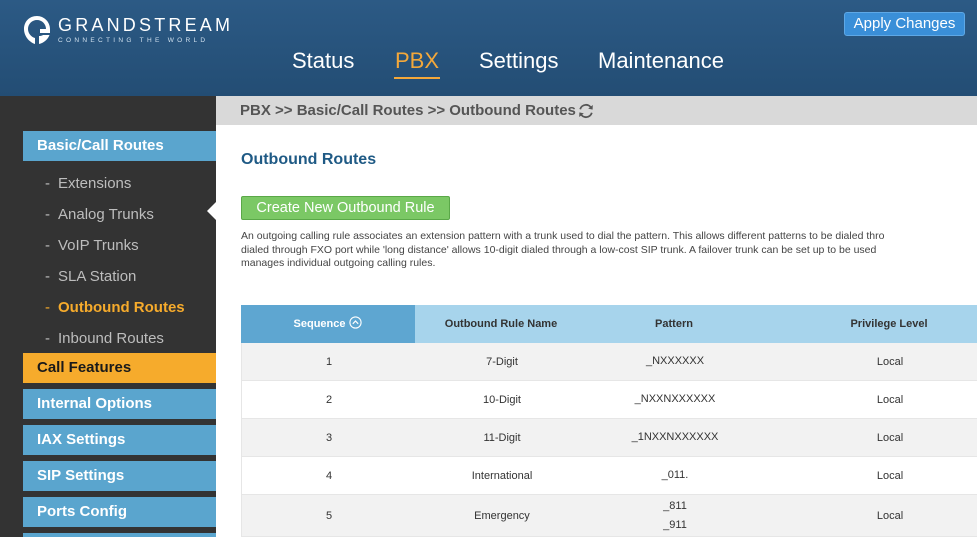 The image size is (977, 537). I want to click on sidebar-item-label: Extensions, so click(95, 183).